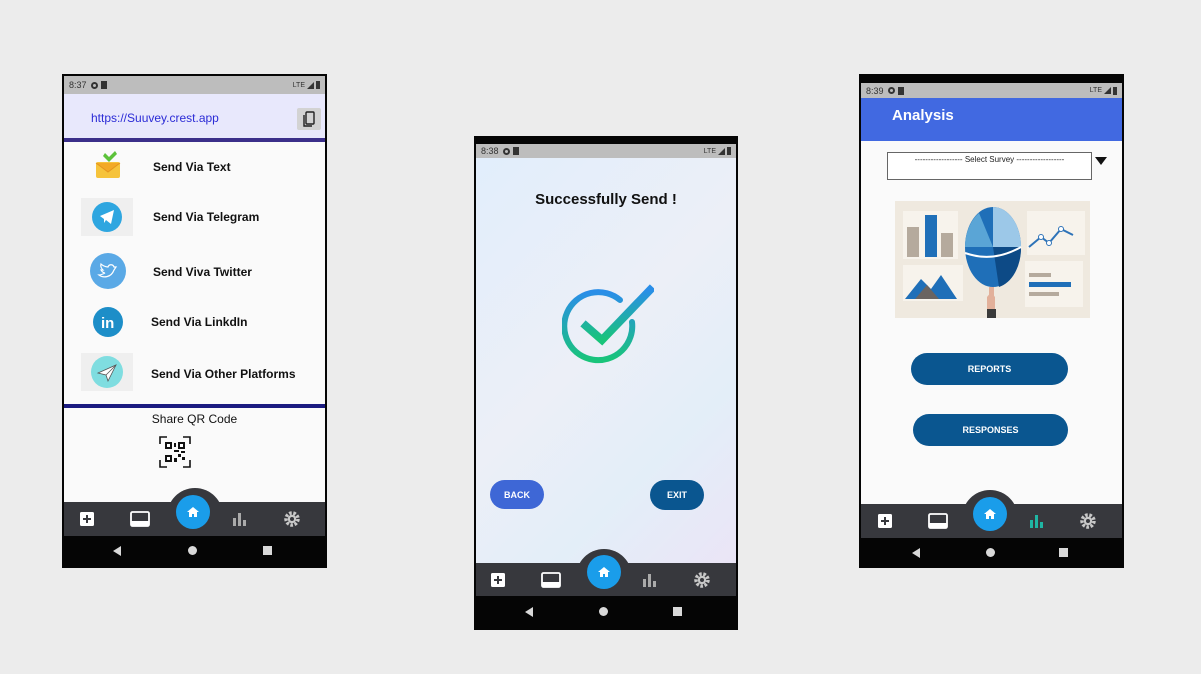  Describe the element at coordinates (606, 199) in the screenshot. I see `success-message: Successfully Send !` at that location.